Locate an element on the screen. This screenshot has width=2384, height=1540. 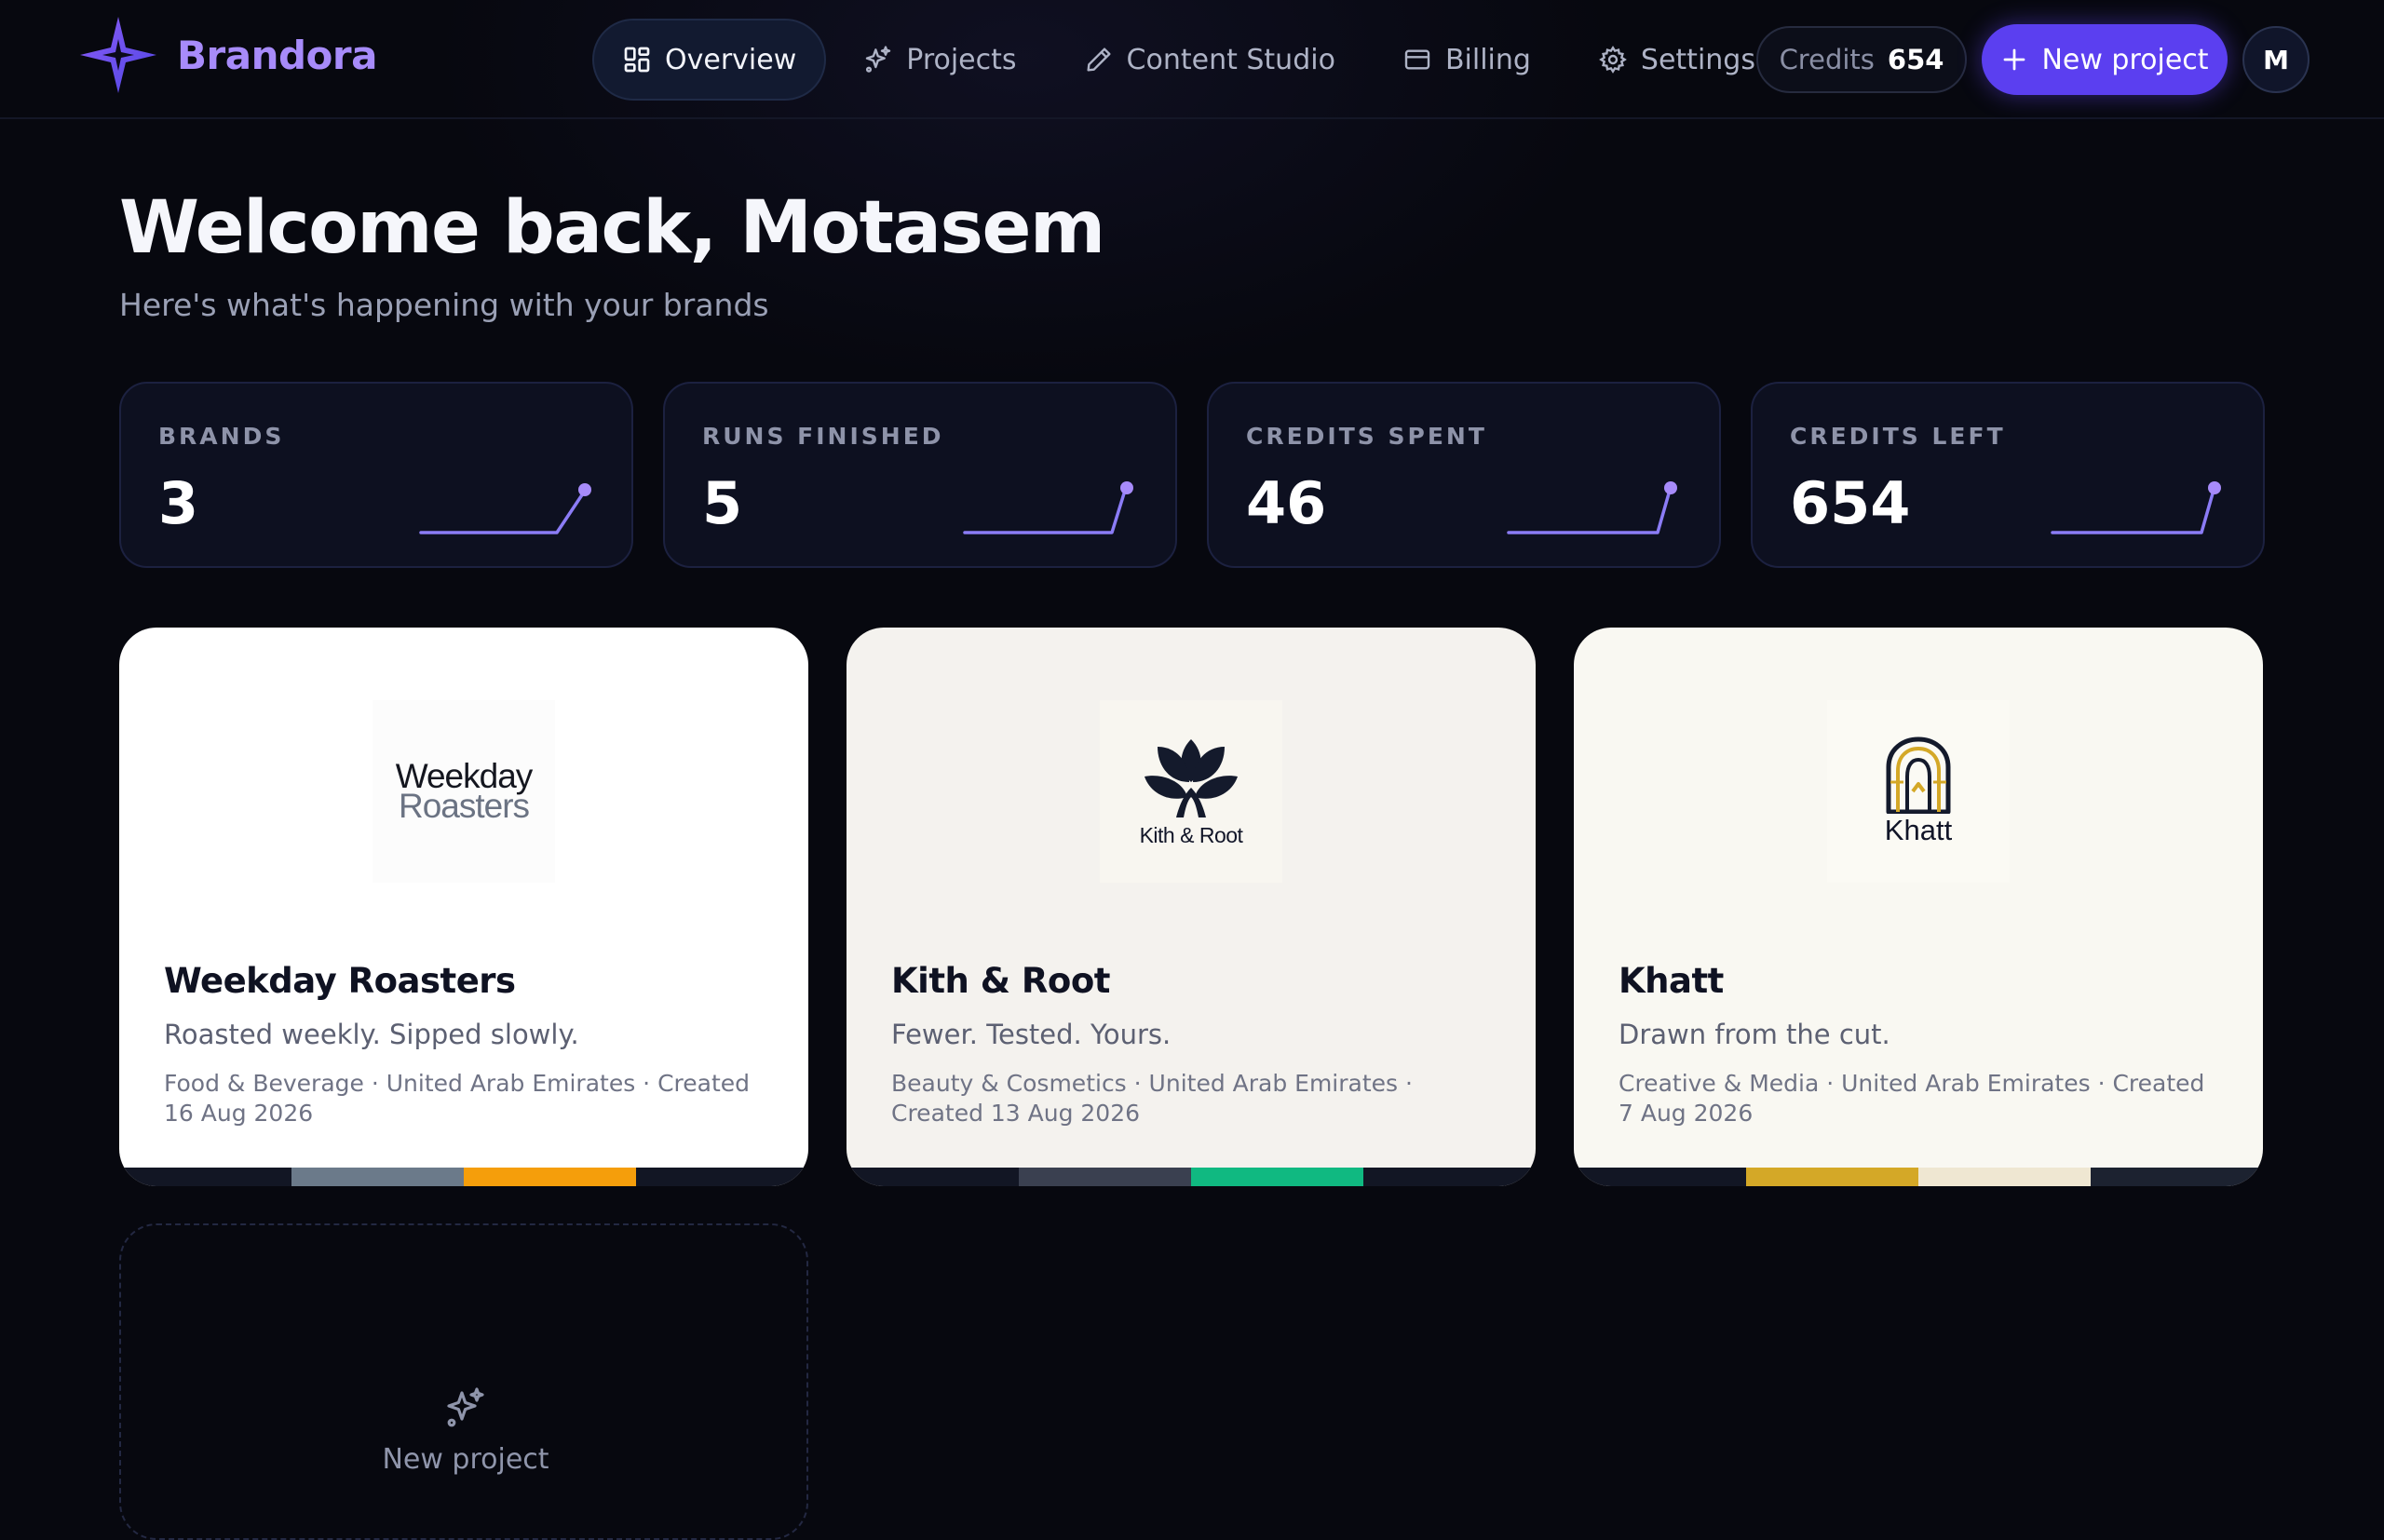
brand-name: Weekday Roasters is located at coordinates (340, 981).